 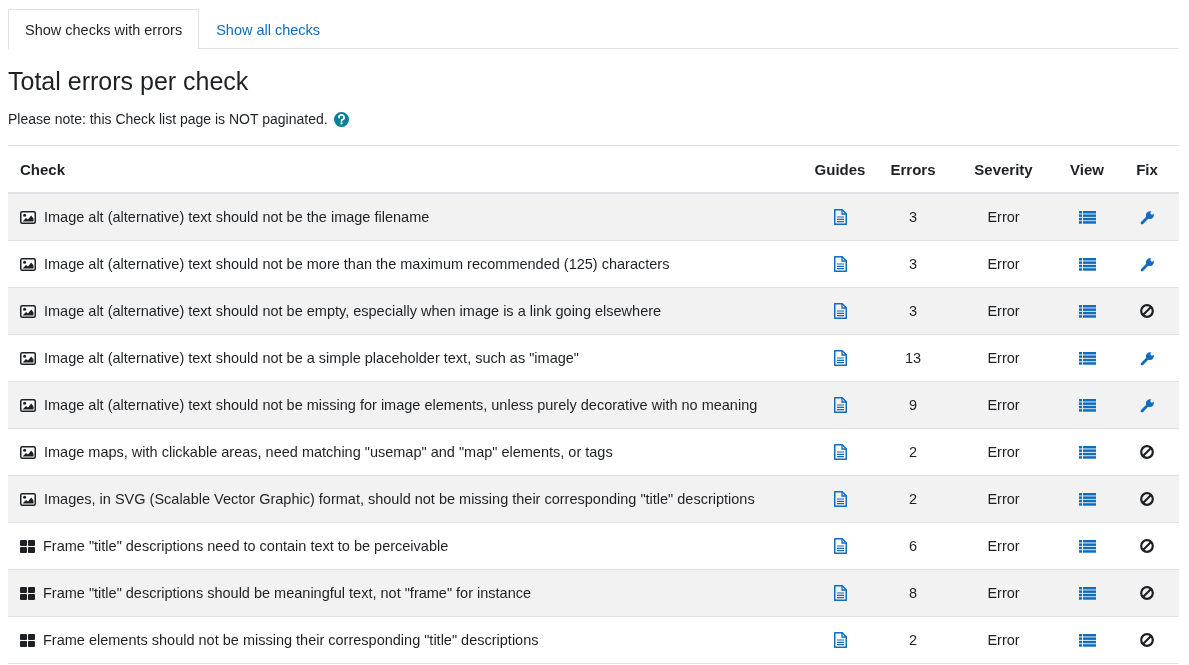 What do you see at coordinates (840, 169) in the screenshot?
I see `column-header: Guides` at bounding box center [840, 169].